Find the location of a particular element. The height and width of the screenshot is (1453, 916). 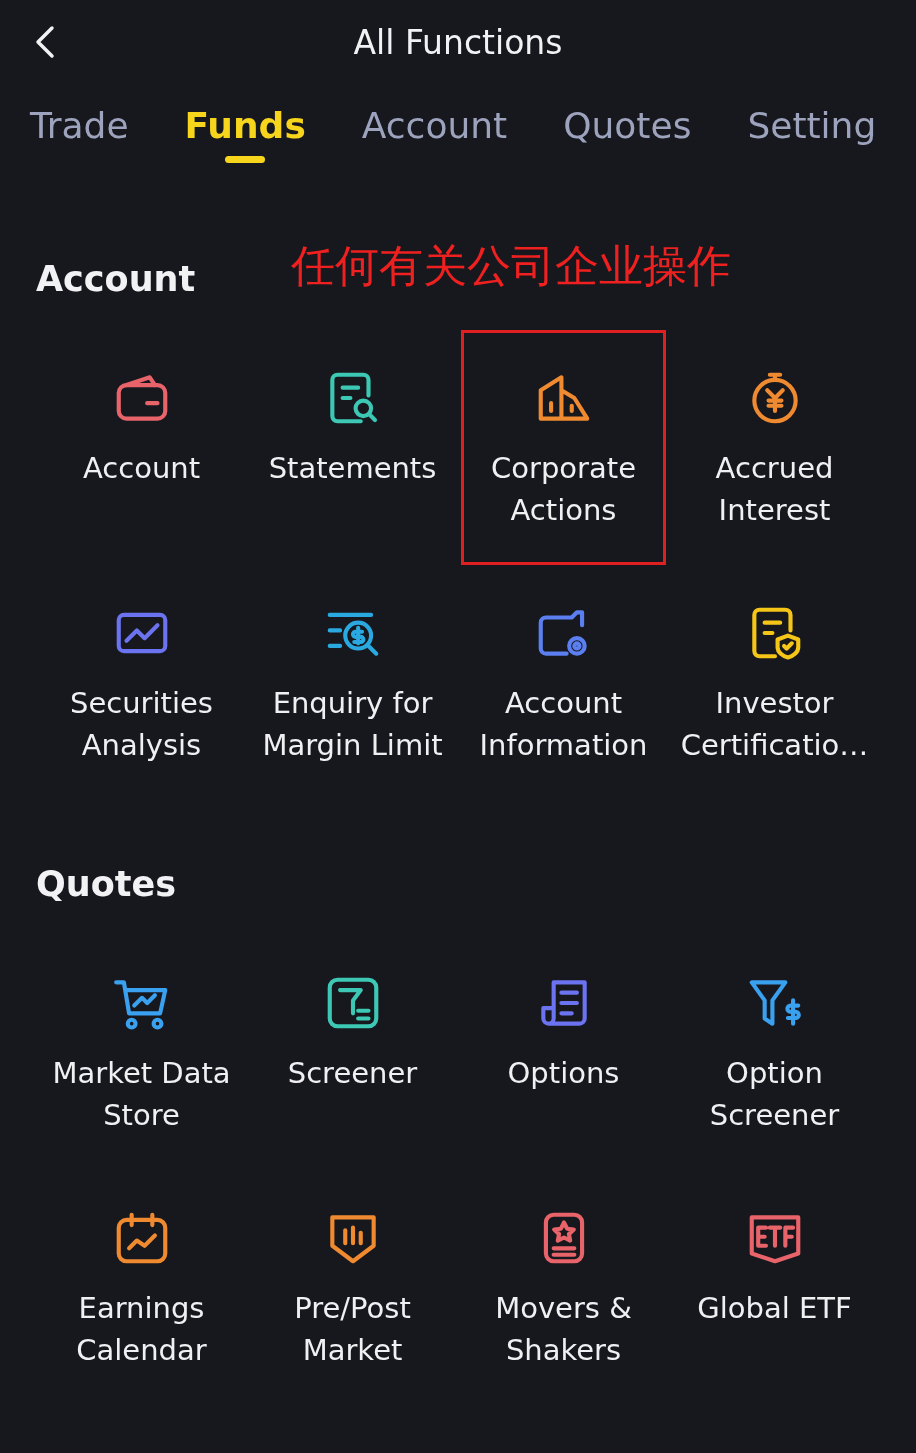

function-item: Enquiry for Margin Limit is located at coordinates (352, 682).